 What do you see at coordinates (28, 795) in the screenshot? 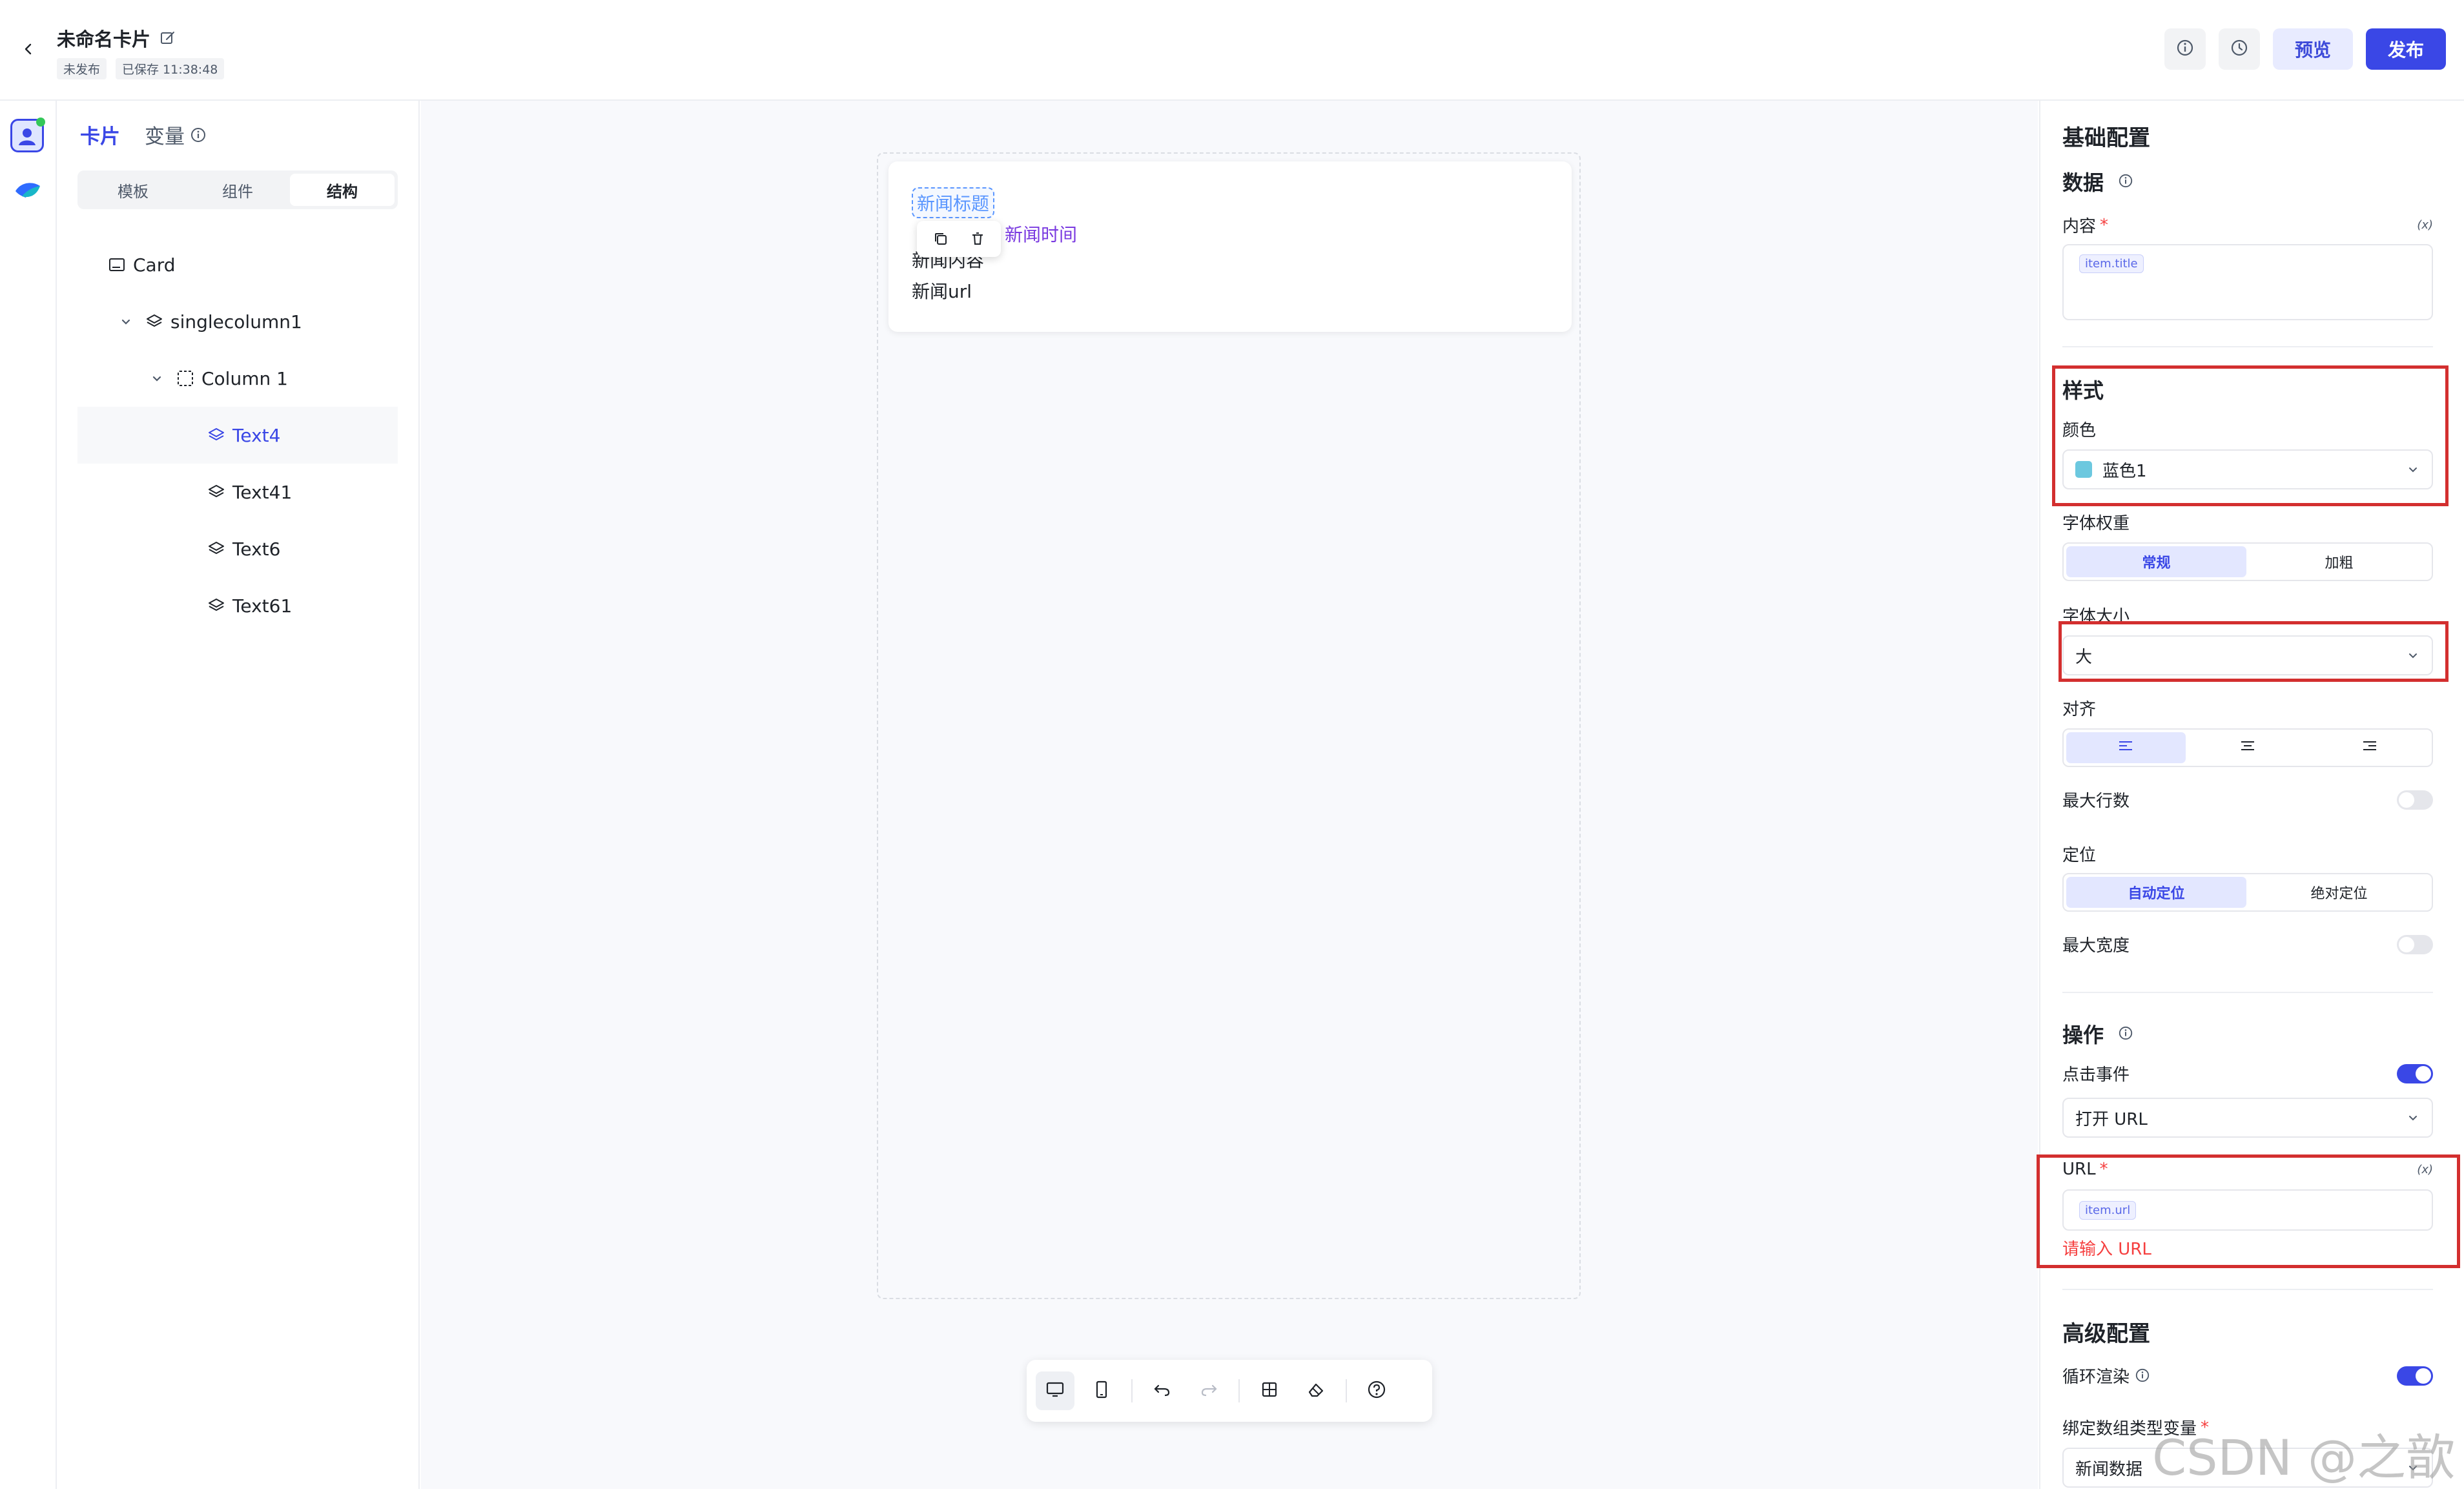
I see `icon-rail` at bounding box center [28, 795].